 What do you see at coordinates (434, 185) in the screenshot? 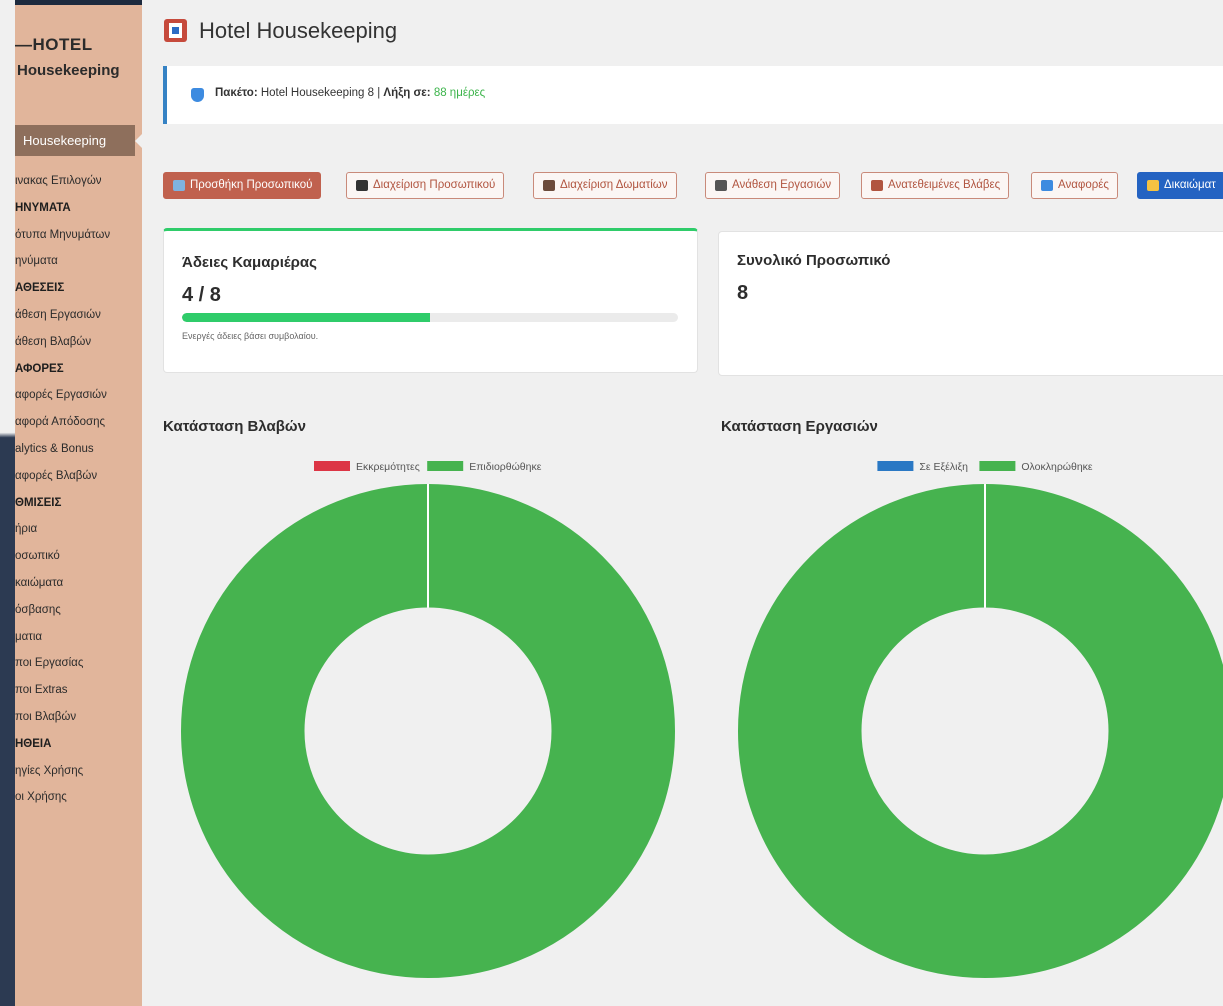
I see `button-label: Διαχείριση Προσωπικού` at bounding box center [434, 185].